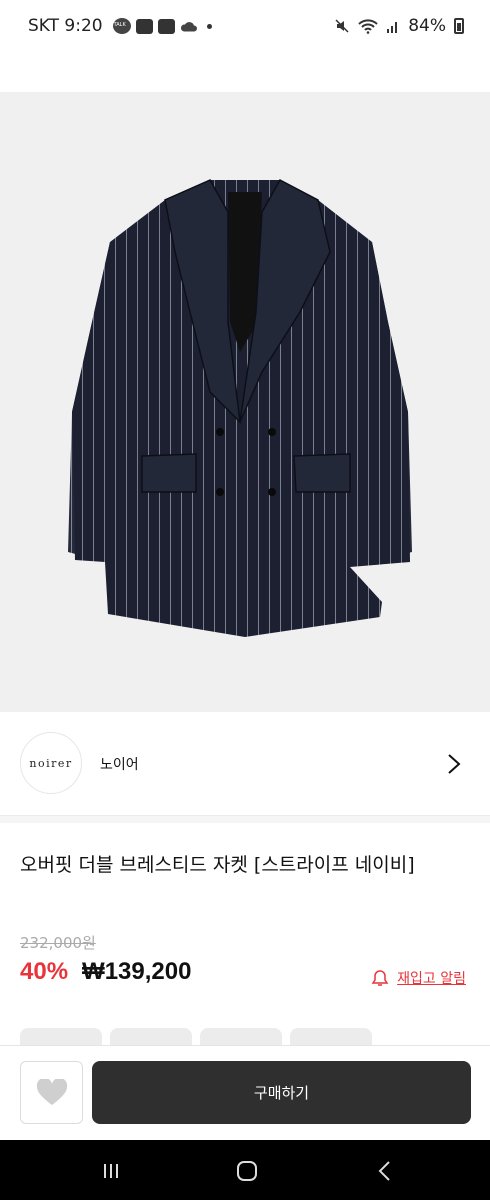 This screenshot has width=490, height=1200. What do you see at coordinates (427, 26) in the screenshot?
I see `battery-percent: 84%` at bounding box center [427, 26].